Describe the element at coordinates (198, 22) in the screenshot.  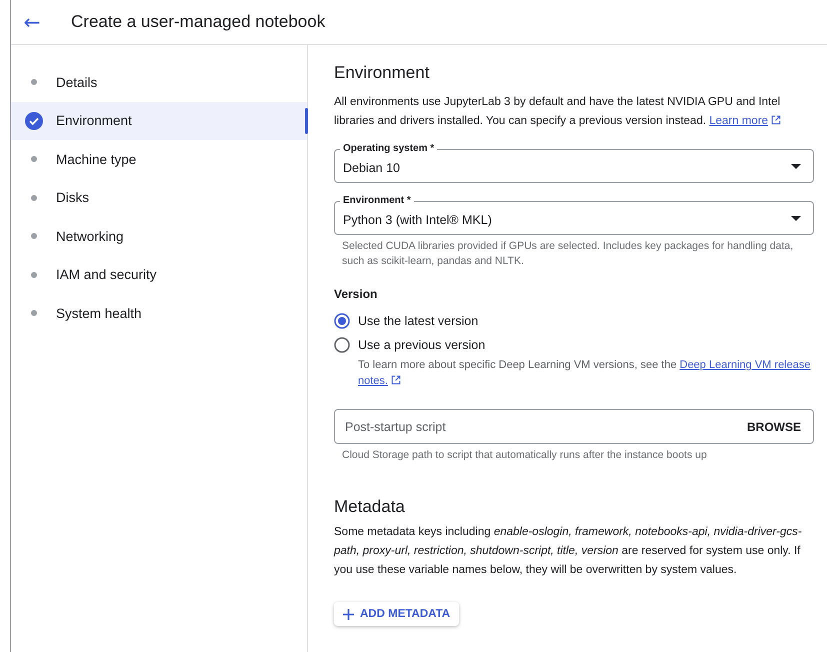
I see `page-title: Create a user-managed notebook` at that location.